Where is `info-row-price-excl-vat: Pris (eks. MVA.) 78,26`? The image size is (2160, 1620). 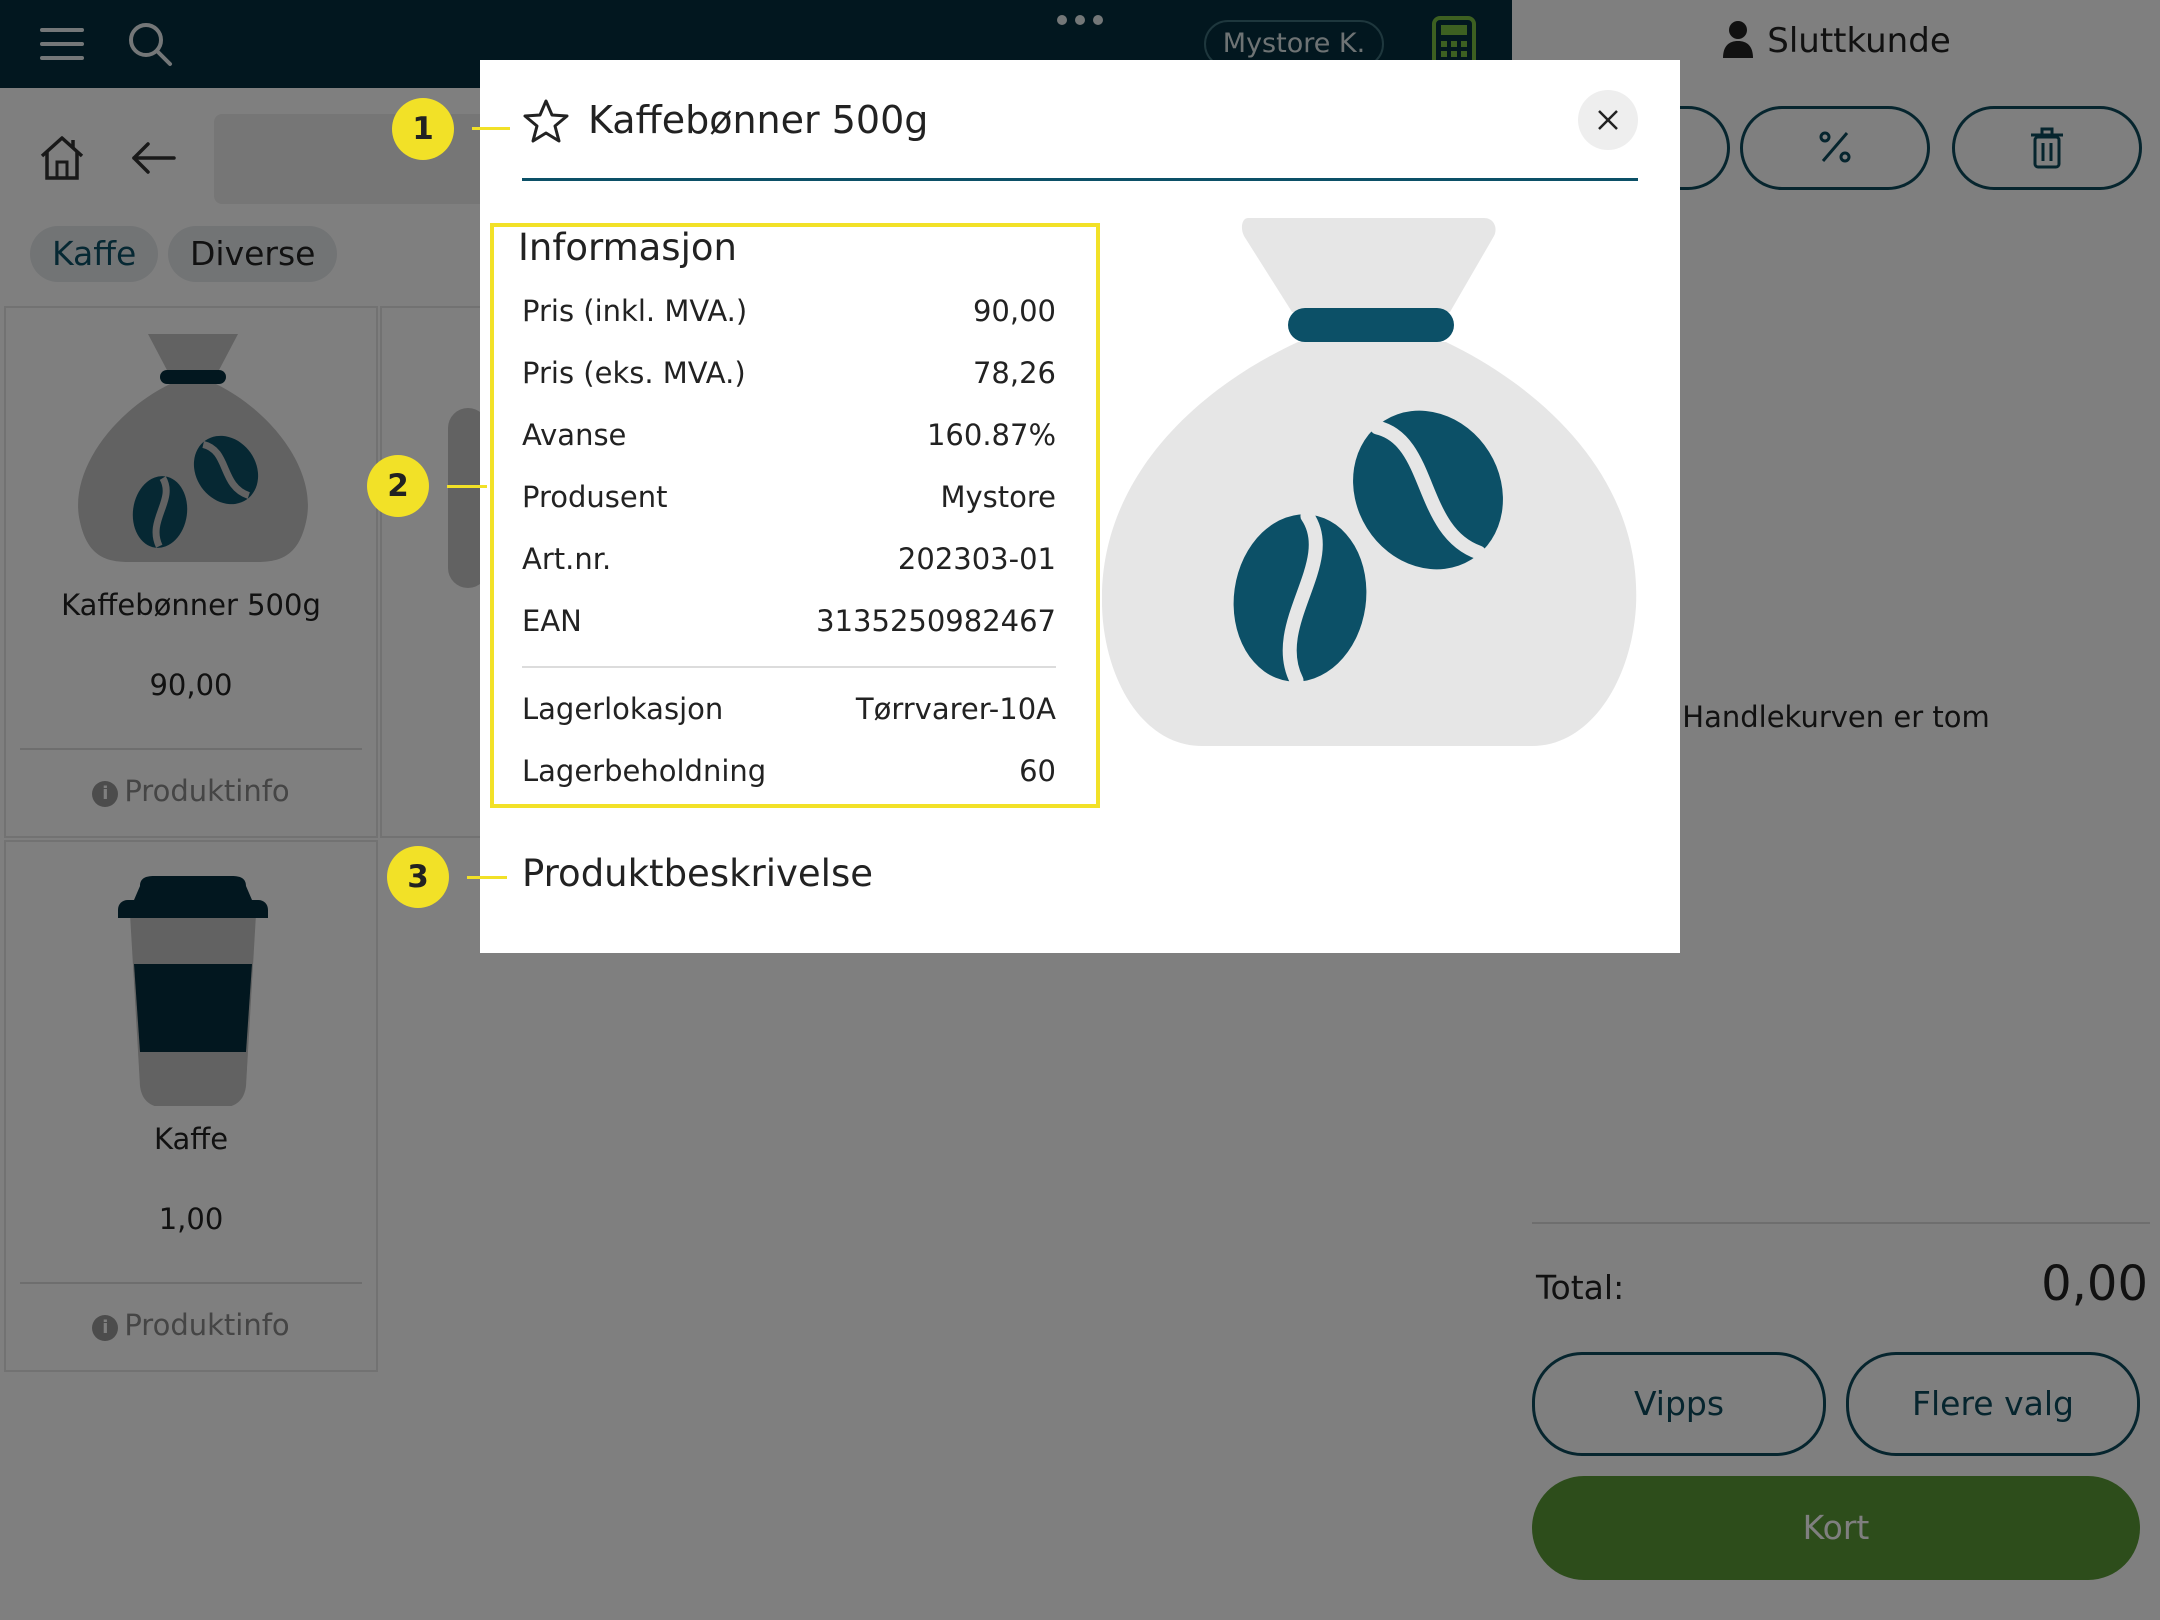
info-row-price-excl-vat: Pris (eks. MVA.) 78,26 is located at coordinates (789, 376).